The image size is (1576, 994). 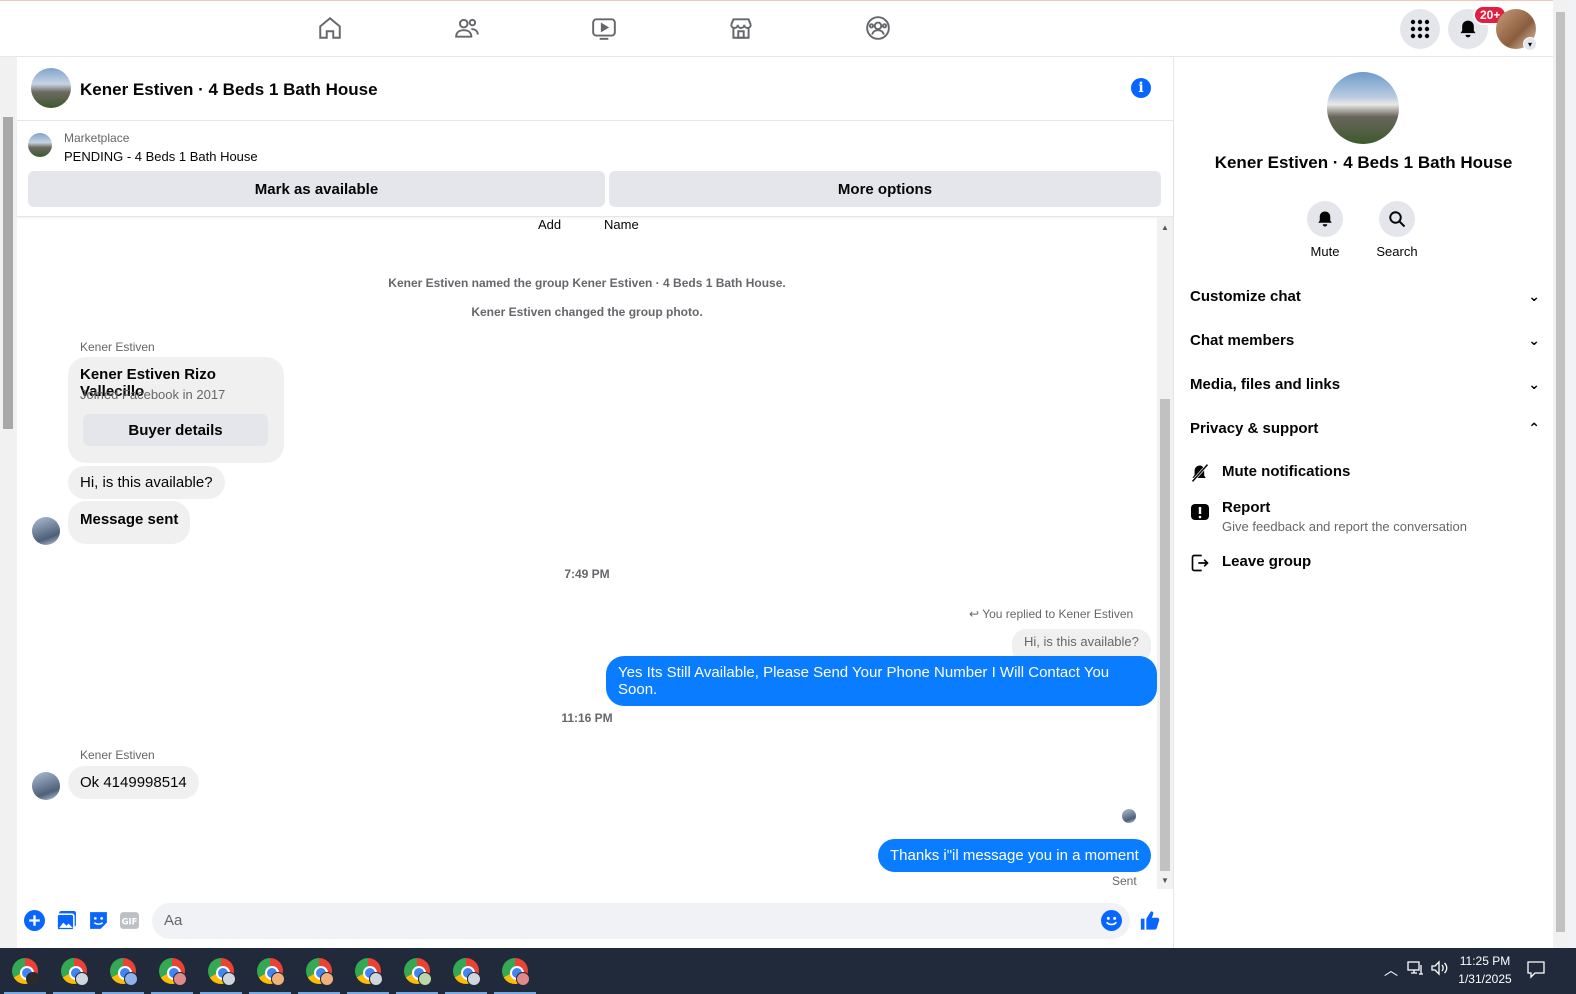 I want to click on search-button: Search, so click(x=1397, y=230).